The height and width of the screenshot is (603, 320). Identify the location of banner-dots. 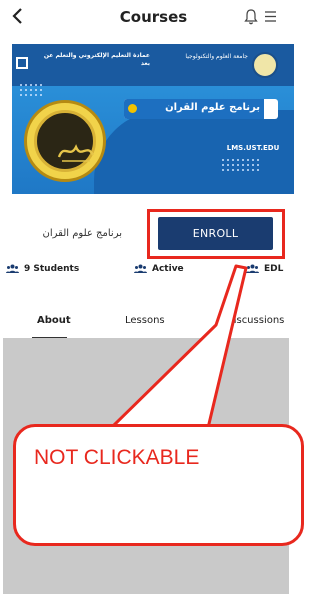
(31, 90).